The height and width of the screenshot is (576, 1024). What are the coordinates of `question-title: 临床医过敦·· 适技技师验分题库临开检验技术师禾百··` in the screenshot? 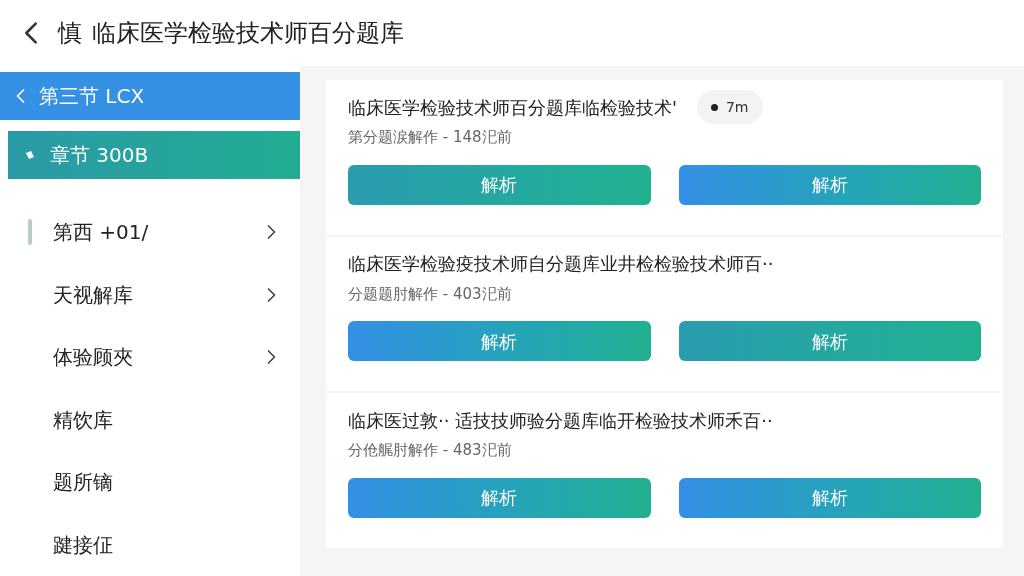 It's located at (560, 420).